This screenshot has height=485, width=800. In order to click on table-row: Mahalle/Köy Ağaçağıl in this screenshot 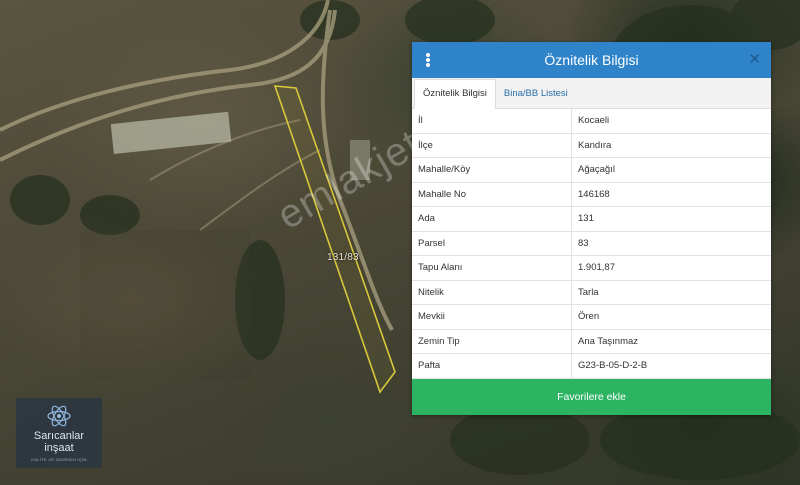, I will do `click(591, 170)`.